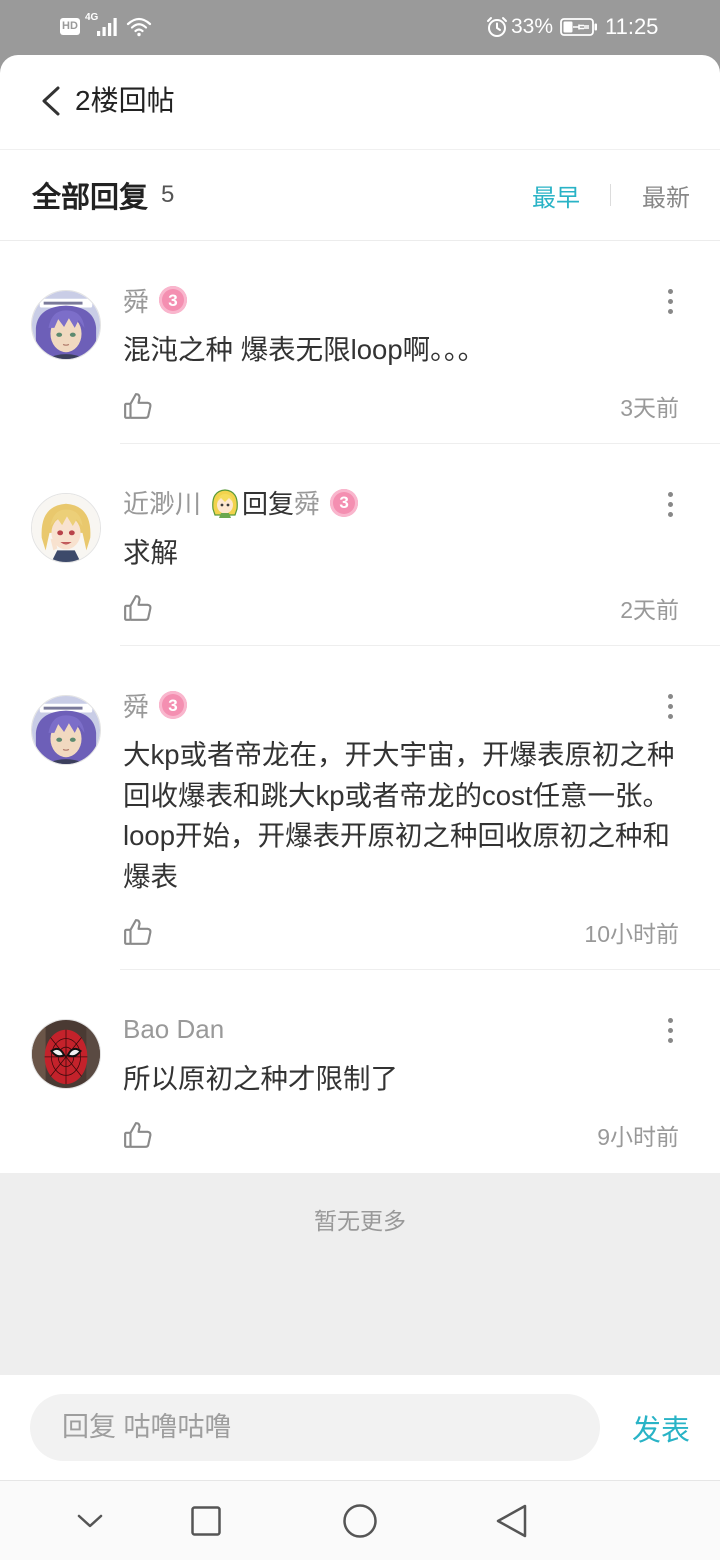 This screenshot has height=1560, width=720. What do you see at coordinates (512, 1520) in the screenshot?
I see `back-triangle-icon` at bounding box center [512, 1520].